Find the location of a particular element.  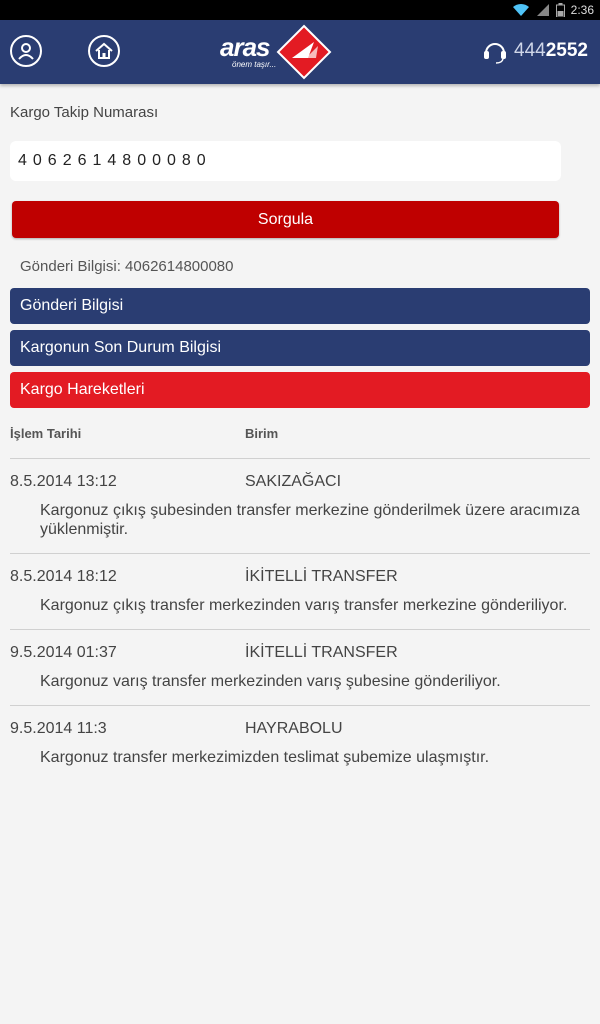

tracking-number-label: Kargo Takip Numarası is located at coordinates (84, 112).